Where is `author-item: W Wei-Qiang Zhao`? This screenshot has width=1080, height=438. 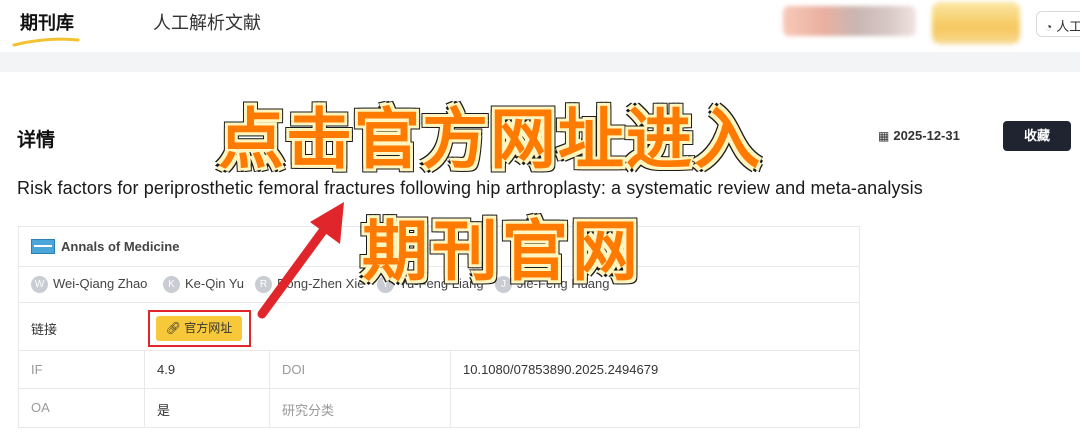 author-item: W Wei-Qiang Zhao is located at coordinates (89, 285).